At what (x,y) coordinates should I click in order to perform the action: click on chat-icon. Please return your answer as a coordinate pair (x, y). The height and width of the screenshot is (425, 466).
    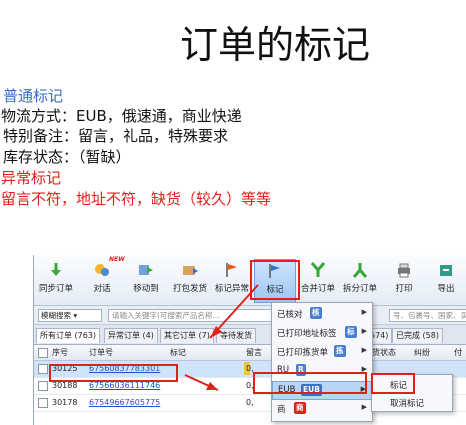
    Looking at the image, I should click on (102, 270).